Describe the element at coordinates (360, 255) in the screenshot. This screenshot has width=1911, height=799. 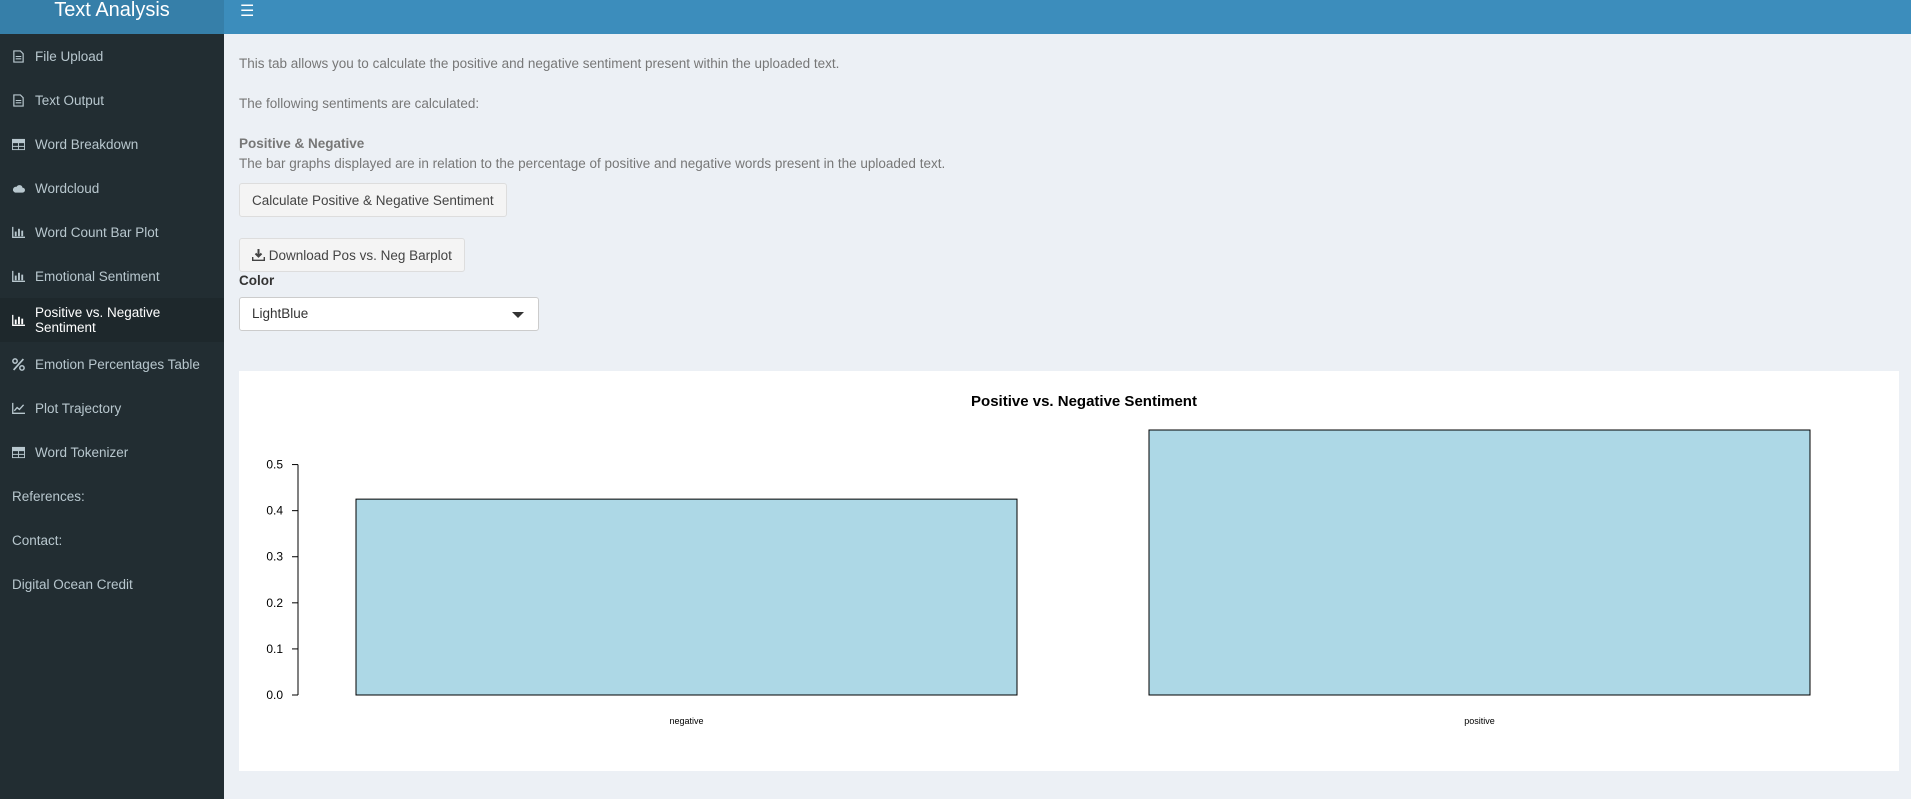
I see `download-button-label: Download Pos vs. Neg Barplot` at that location.